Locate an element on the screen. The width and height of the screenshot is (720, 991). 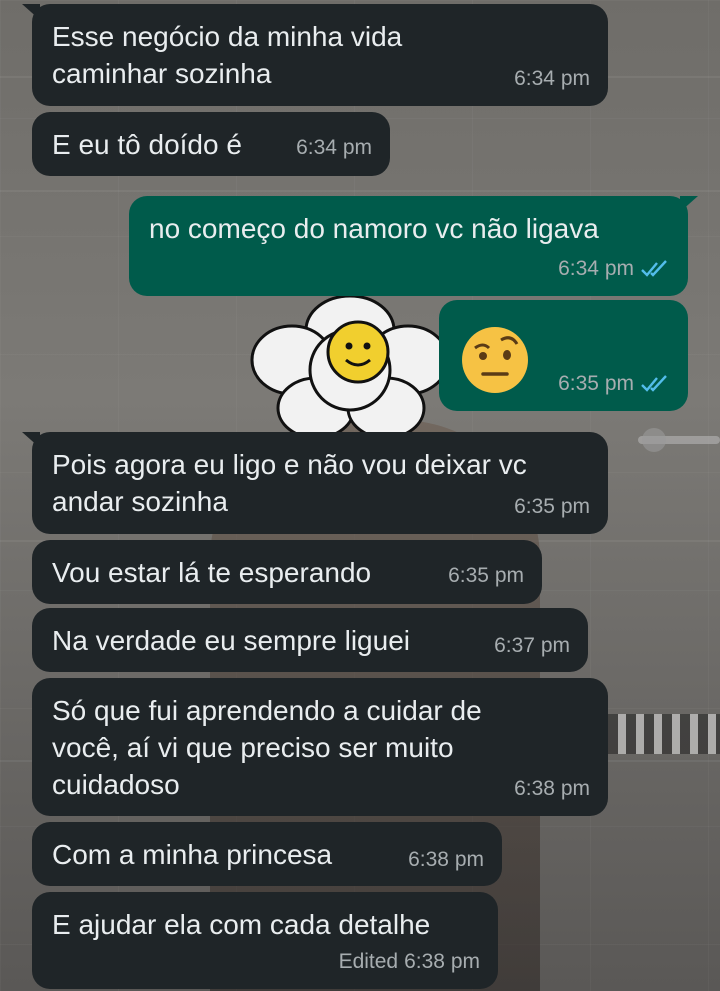
flower-sticker-drawing is located at coordinates (350, 367).